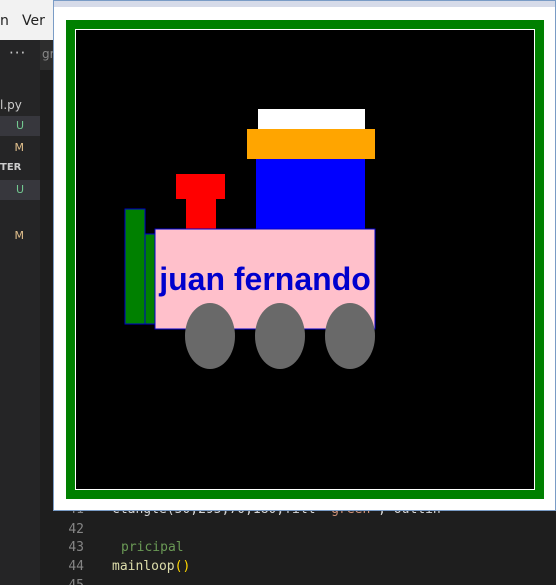  I want to click on chimney-stack, so click(201, 214).